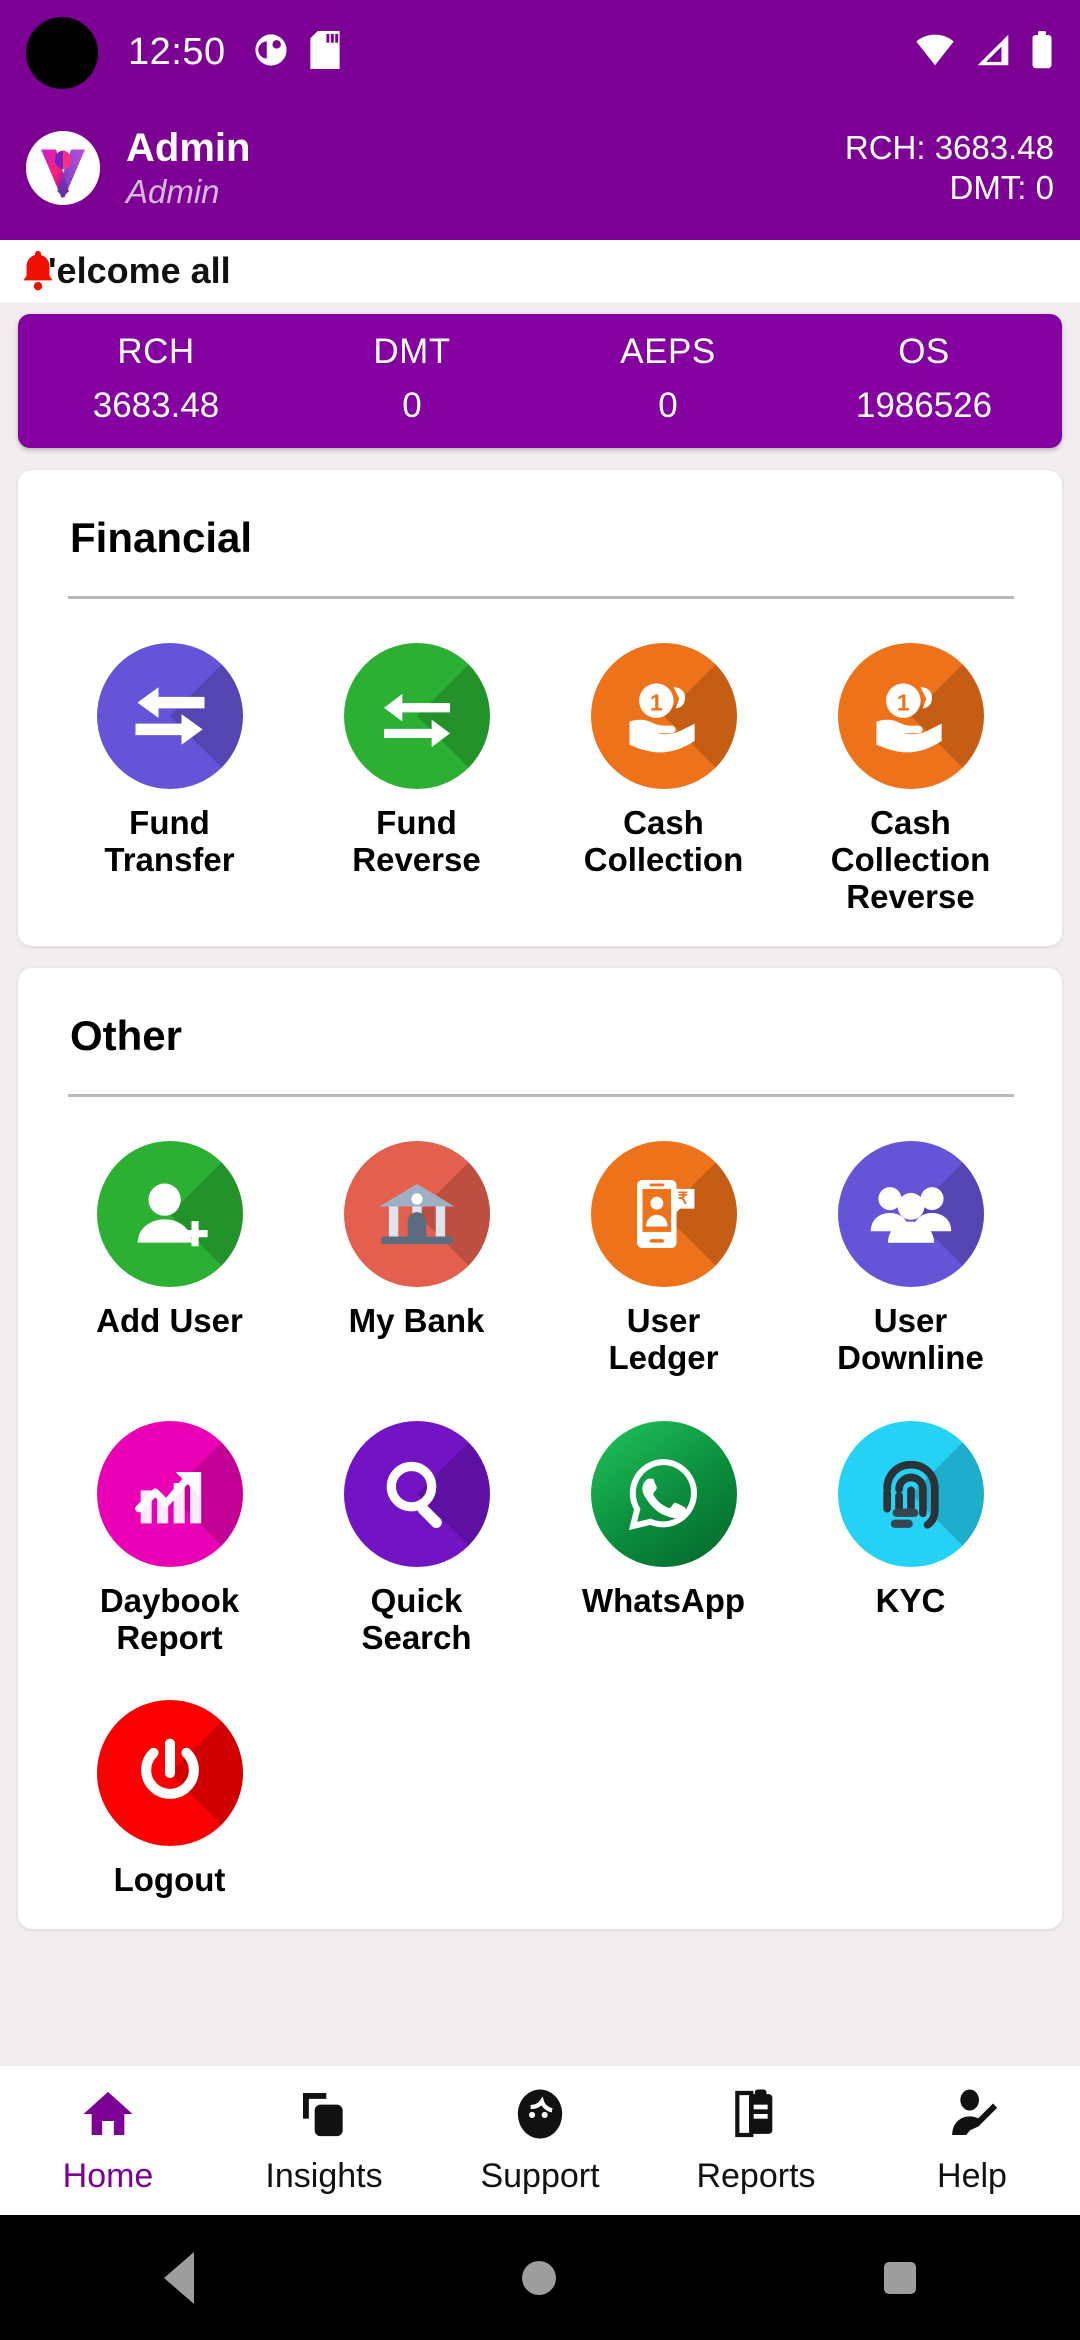 The image size is (1080, 2340). Describe the element at coordinates (173, 192) in the screenshot. I see `user-role: Admin` at that location.